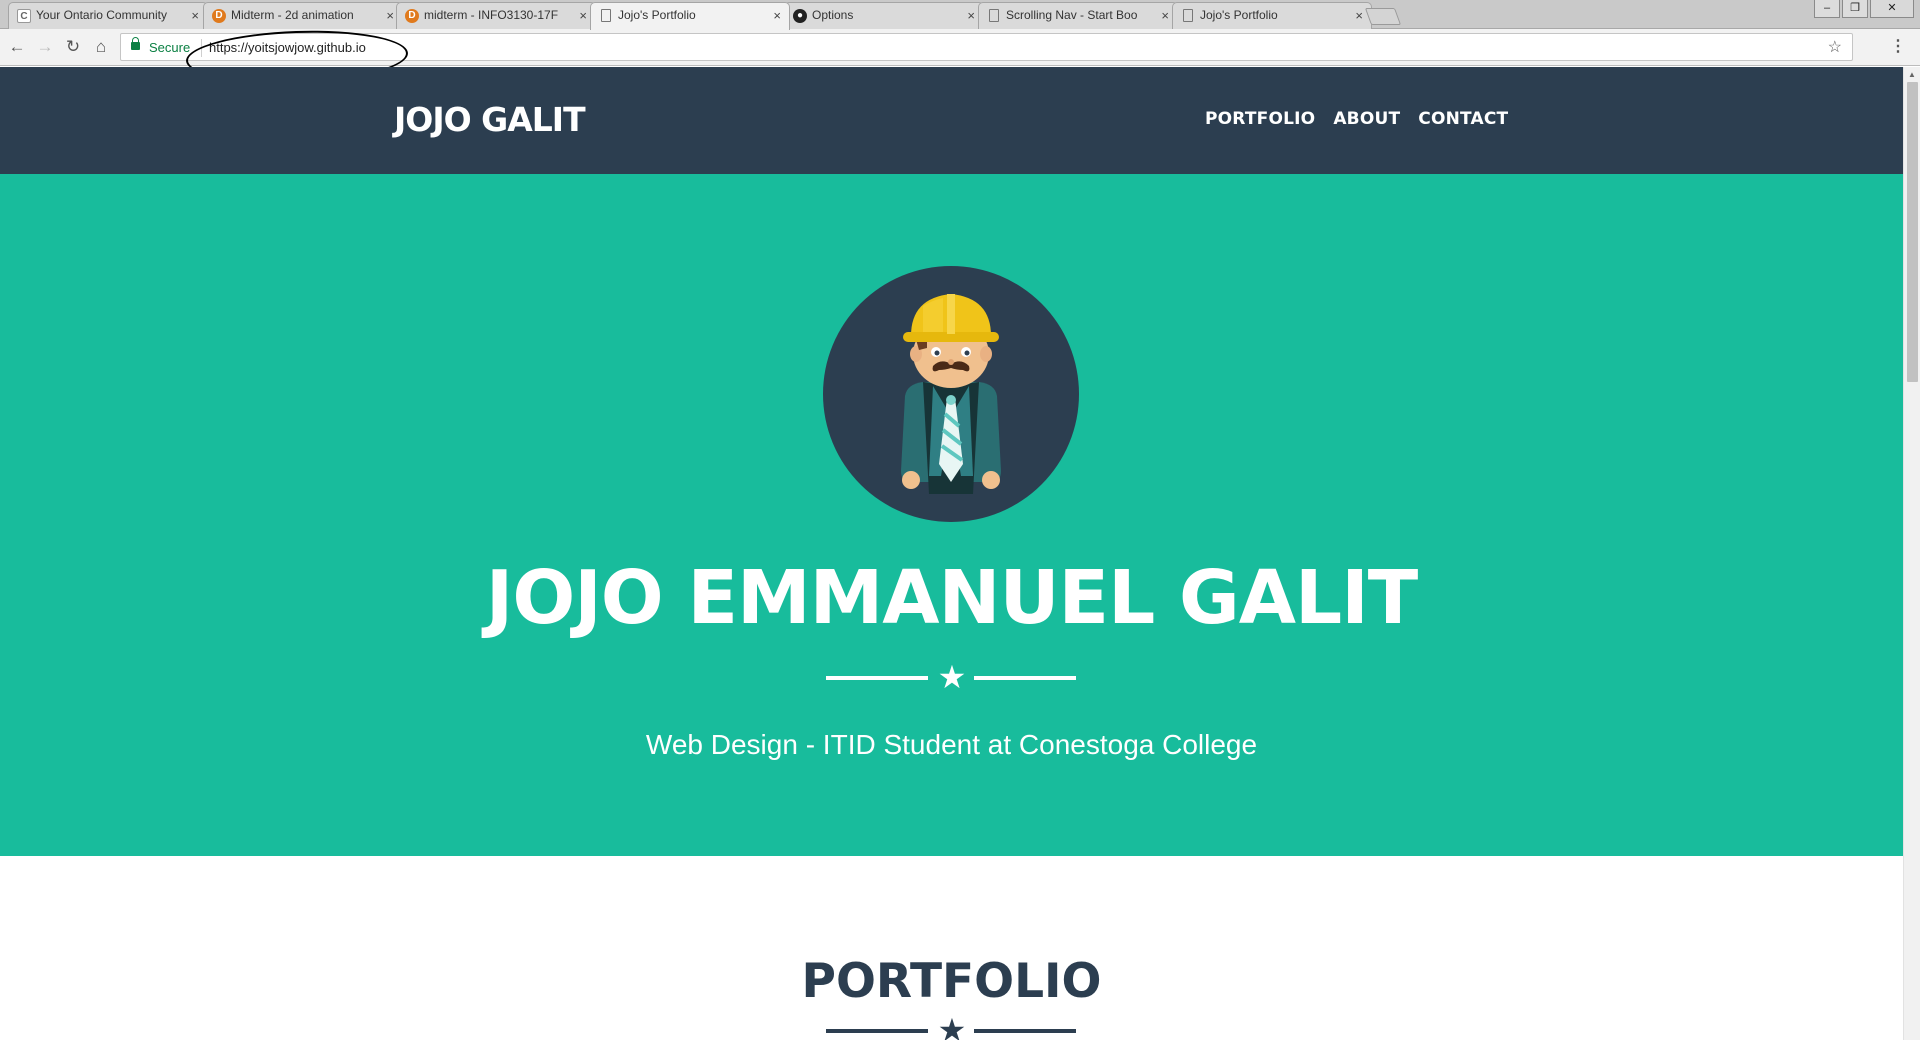 This screenshot has width=1920, height=1040. I want to click on tab-label: Options, so click(833, 15).